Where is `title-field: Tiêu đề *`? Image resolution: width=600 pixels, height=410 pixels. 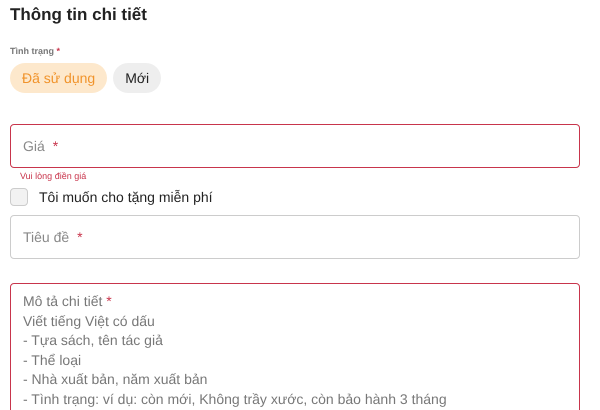 title-field: Tiêu đề * is located at coordinates (295, 237).